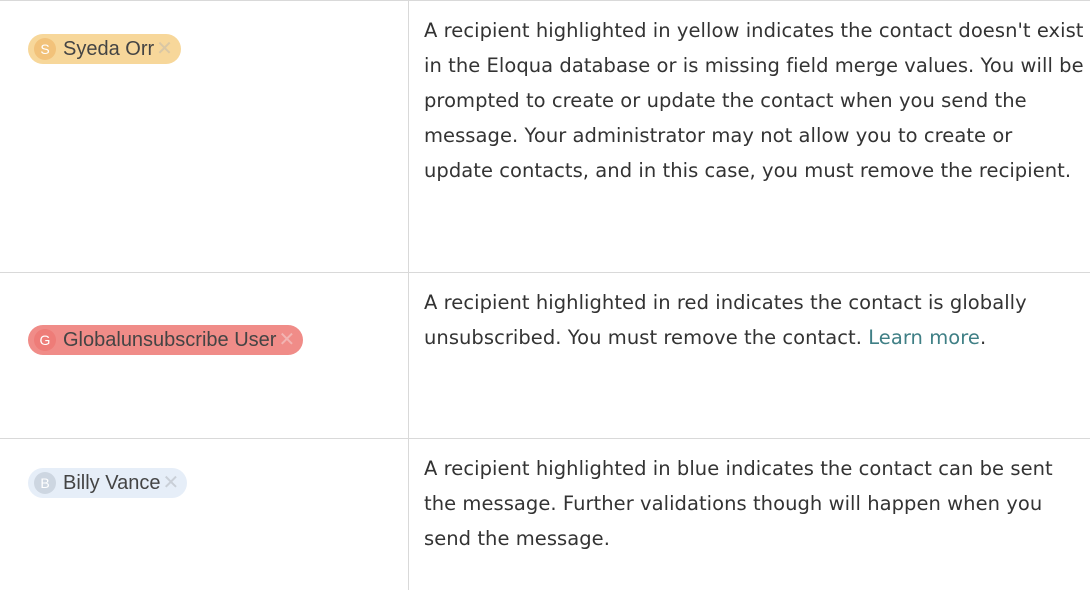  What do you see at coordinates (45, 340) in the screenshot?
I see `avatar: G` at bounding box center [45, 340].